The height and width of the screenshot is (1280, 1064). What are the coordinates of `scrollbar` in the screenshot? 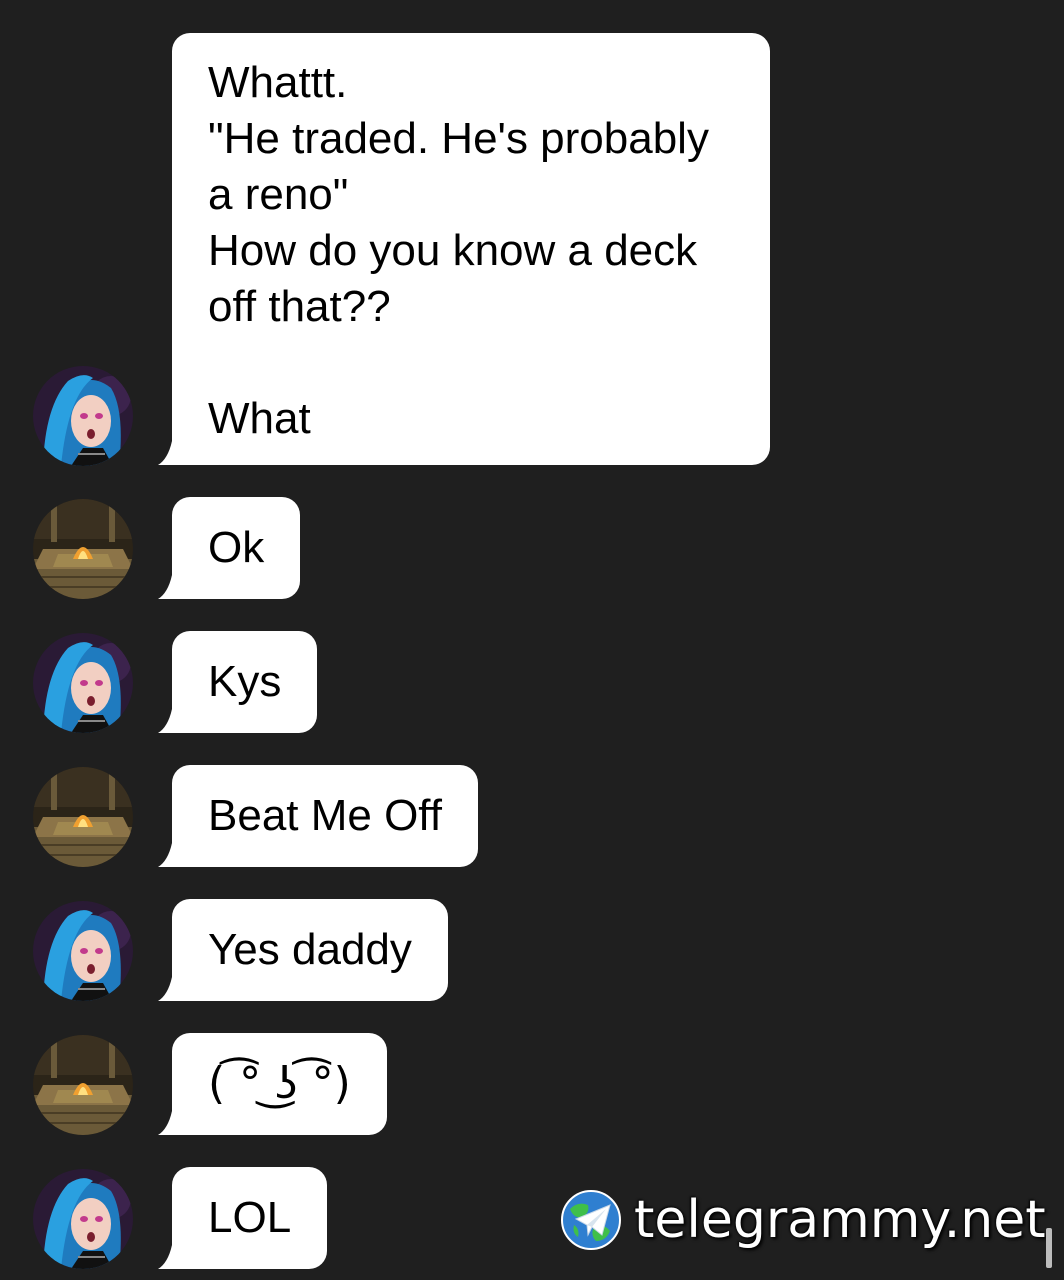 It's located at (1049, 1248).